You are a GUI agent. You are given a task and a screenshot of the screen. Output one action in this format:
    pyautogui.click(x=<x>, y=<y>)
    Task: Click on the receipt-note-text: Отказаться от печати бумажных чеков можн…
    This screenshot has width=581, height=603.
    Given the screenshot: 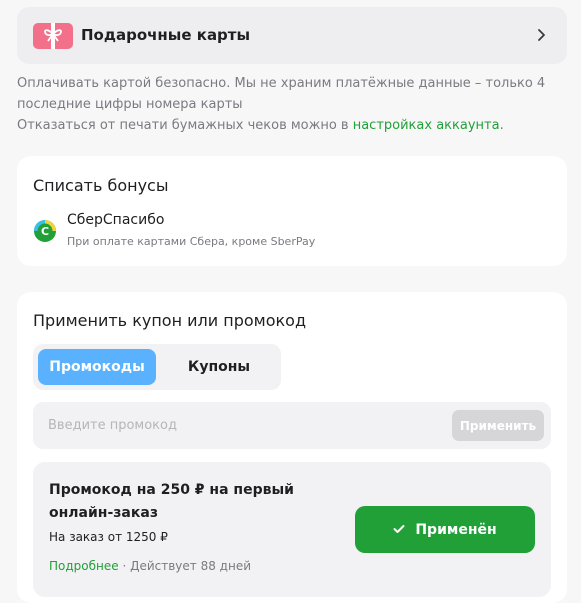 What is the action you would take?
    pyautogui.click(x=185, y=125)
    